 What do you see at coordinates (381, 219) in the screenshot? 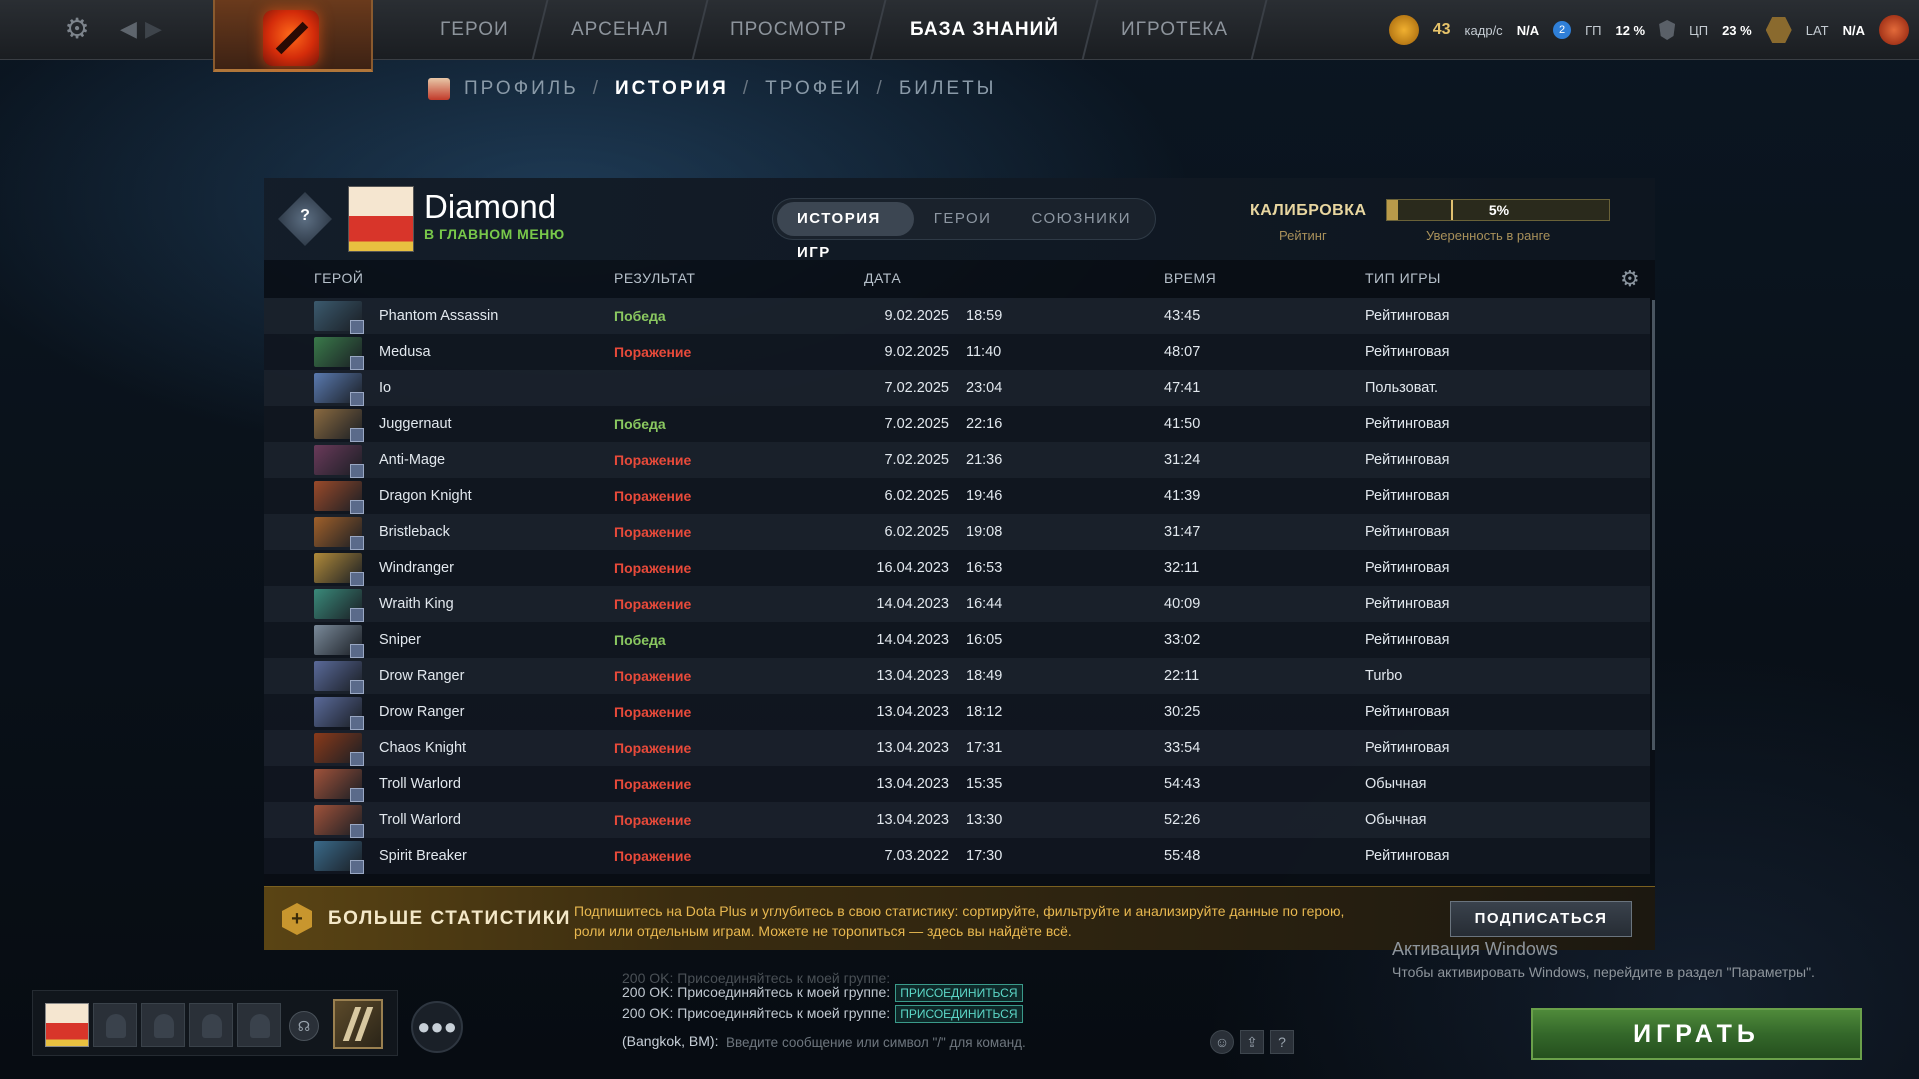
I see `player-avatar` at bounding box center [381, 219].